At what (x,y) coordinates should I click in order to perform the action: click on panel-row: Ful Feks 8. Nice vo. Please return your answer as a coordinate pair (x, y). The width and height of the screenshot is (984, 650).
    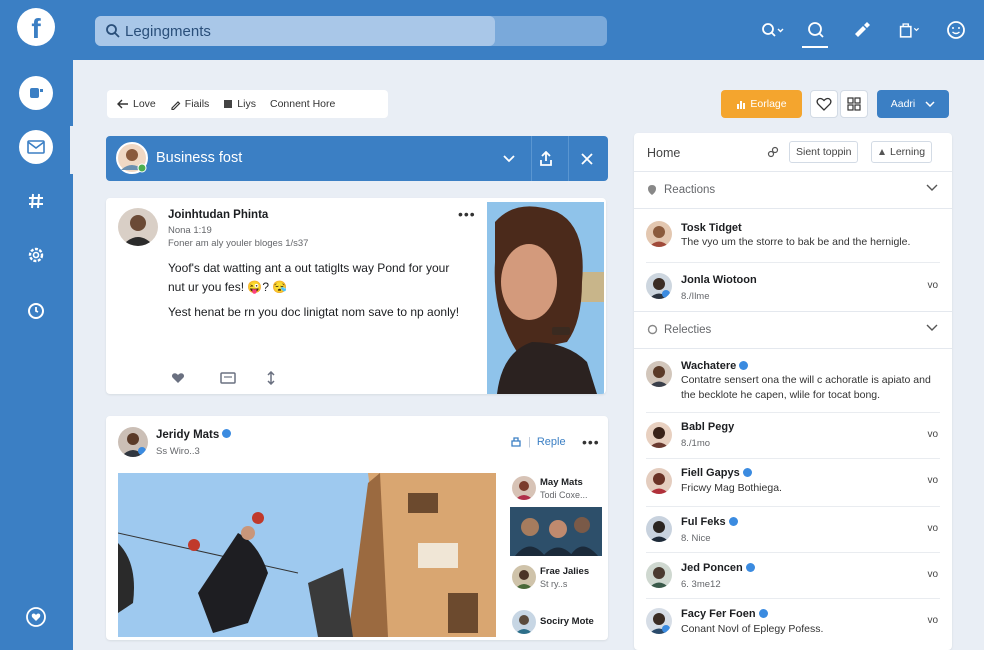
    Looking at the image, I should click on (793, 530).